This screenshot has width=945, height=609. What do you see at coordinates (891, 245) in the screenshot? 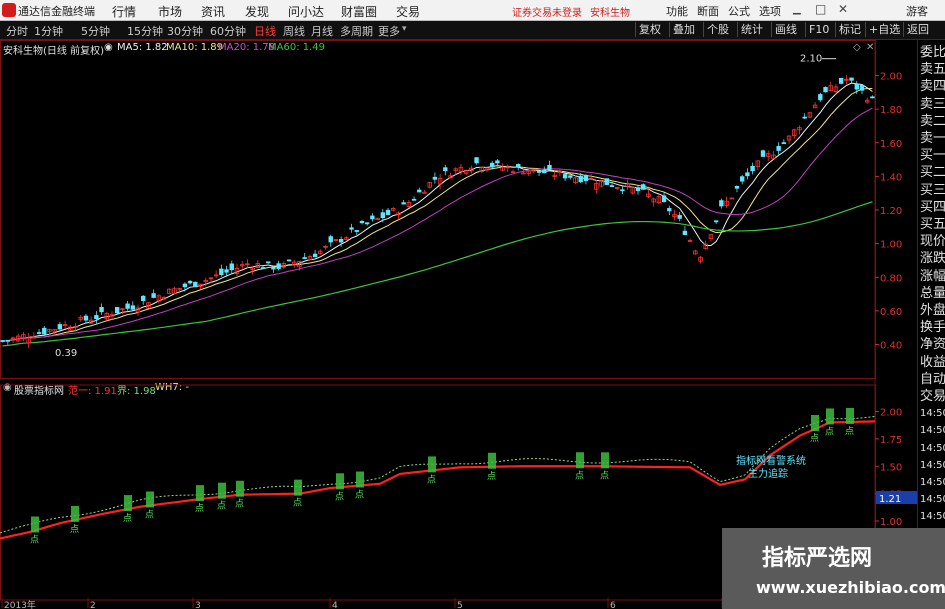
I see `price-axis-label: 1.00` at bounding box center [891, 245].